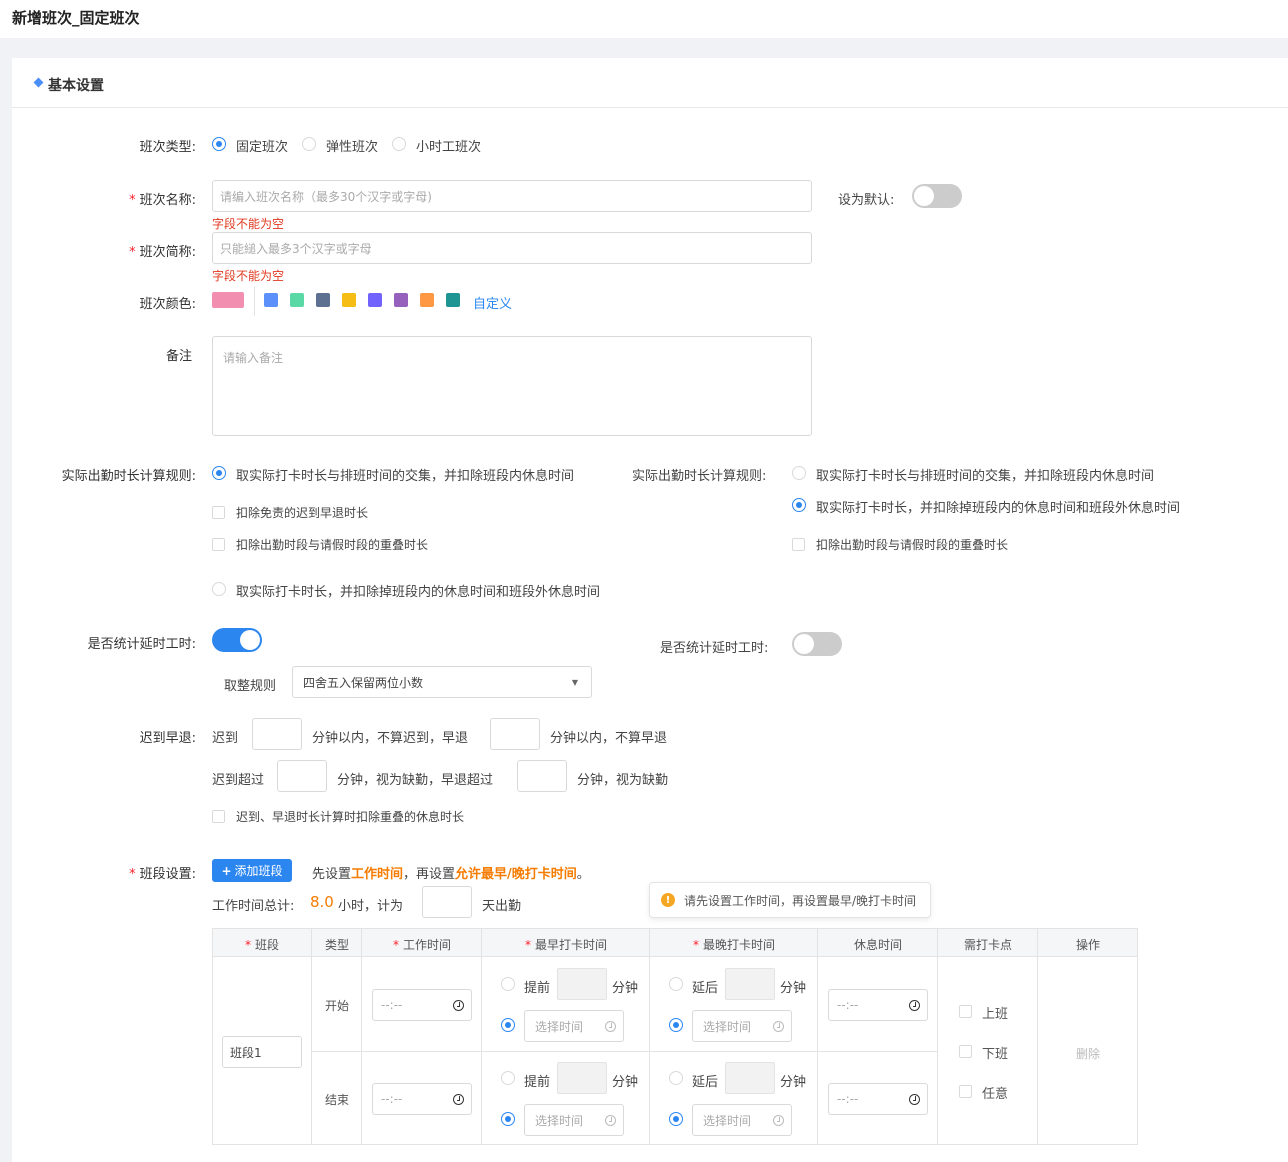 The height and width of the screenshot is (1162, 1288). Describe the element at coordinates (512, 386) in the screenshot. I see `remark-textarea: 请输入备注` at that location.